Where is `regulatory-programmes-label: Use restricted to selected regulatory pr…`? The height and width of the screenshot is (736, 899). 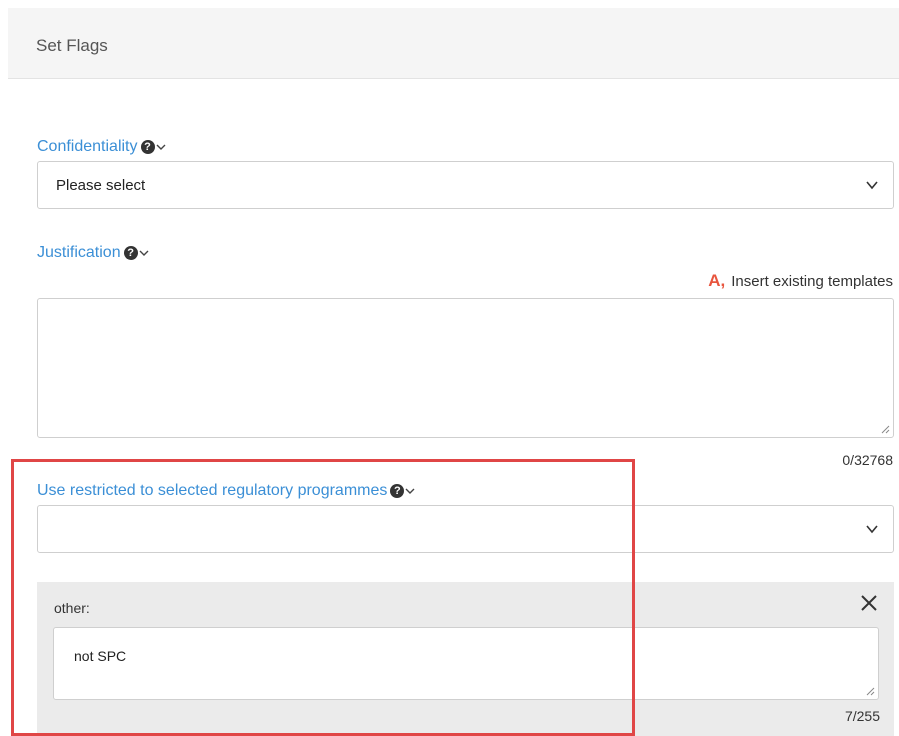 regulatory-programmes-label: Use restricted to selected regulatory pr… is located at coordinates (226, 491).